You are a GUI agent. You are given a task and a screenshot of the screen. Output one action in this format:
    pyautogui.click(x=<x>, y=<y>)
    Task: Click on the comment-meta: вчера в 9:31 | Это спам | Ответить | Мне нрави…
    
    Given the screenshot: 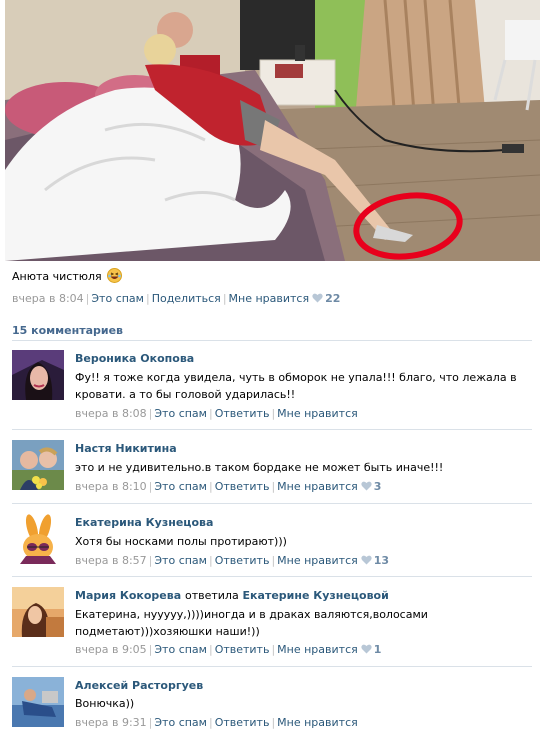 What is the action you would take?
    pyautogui.click(x=216, y=722)
    